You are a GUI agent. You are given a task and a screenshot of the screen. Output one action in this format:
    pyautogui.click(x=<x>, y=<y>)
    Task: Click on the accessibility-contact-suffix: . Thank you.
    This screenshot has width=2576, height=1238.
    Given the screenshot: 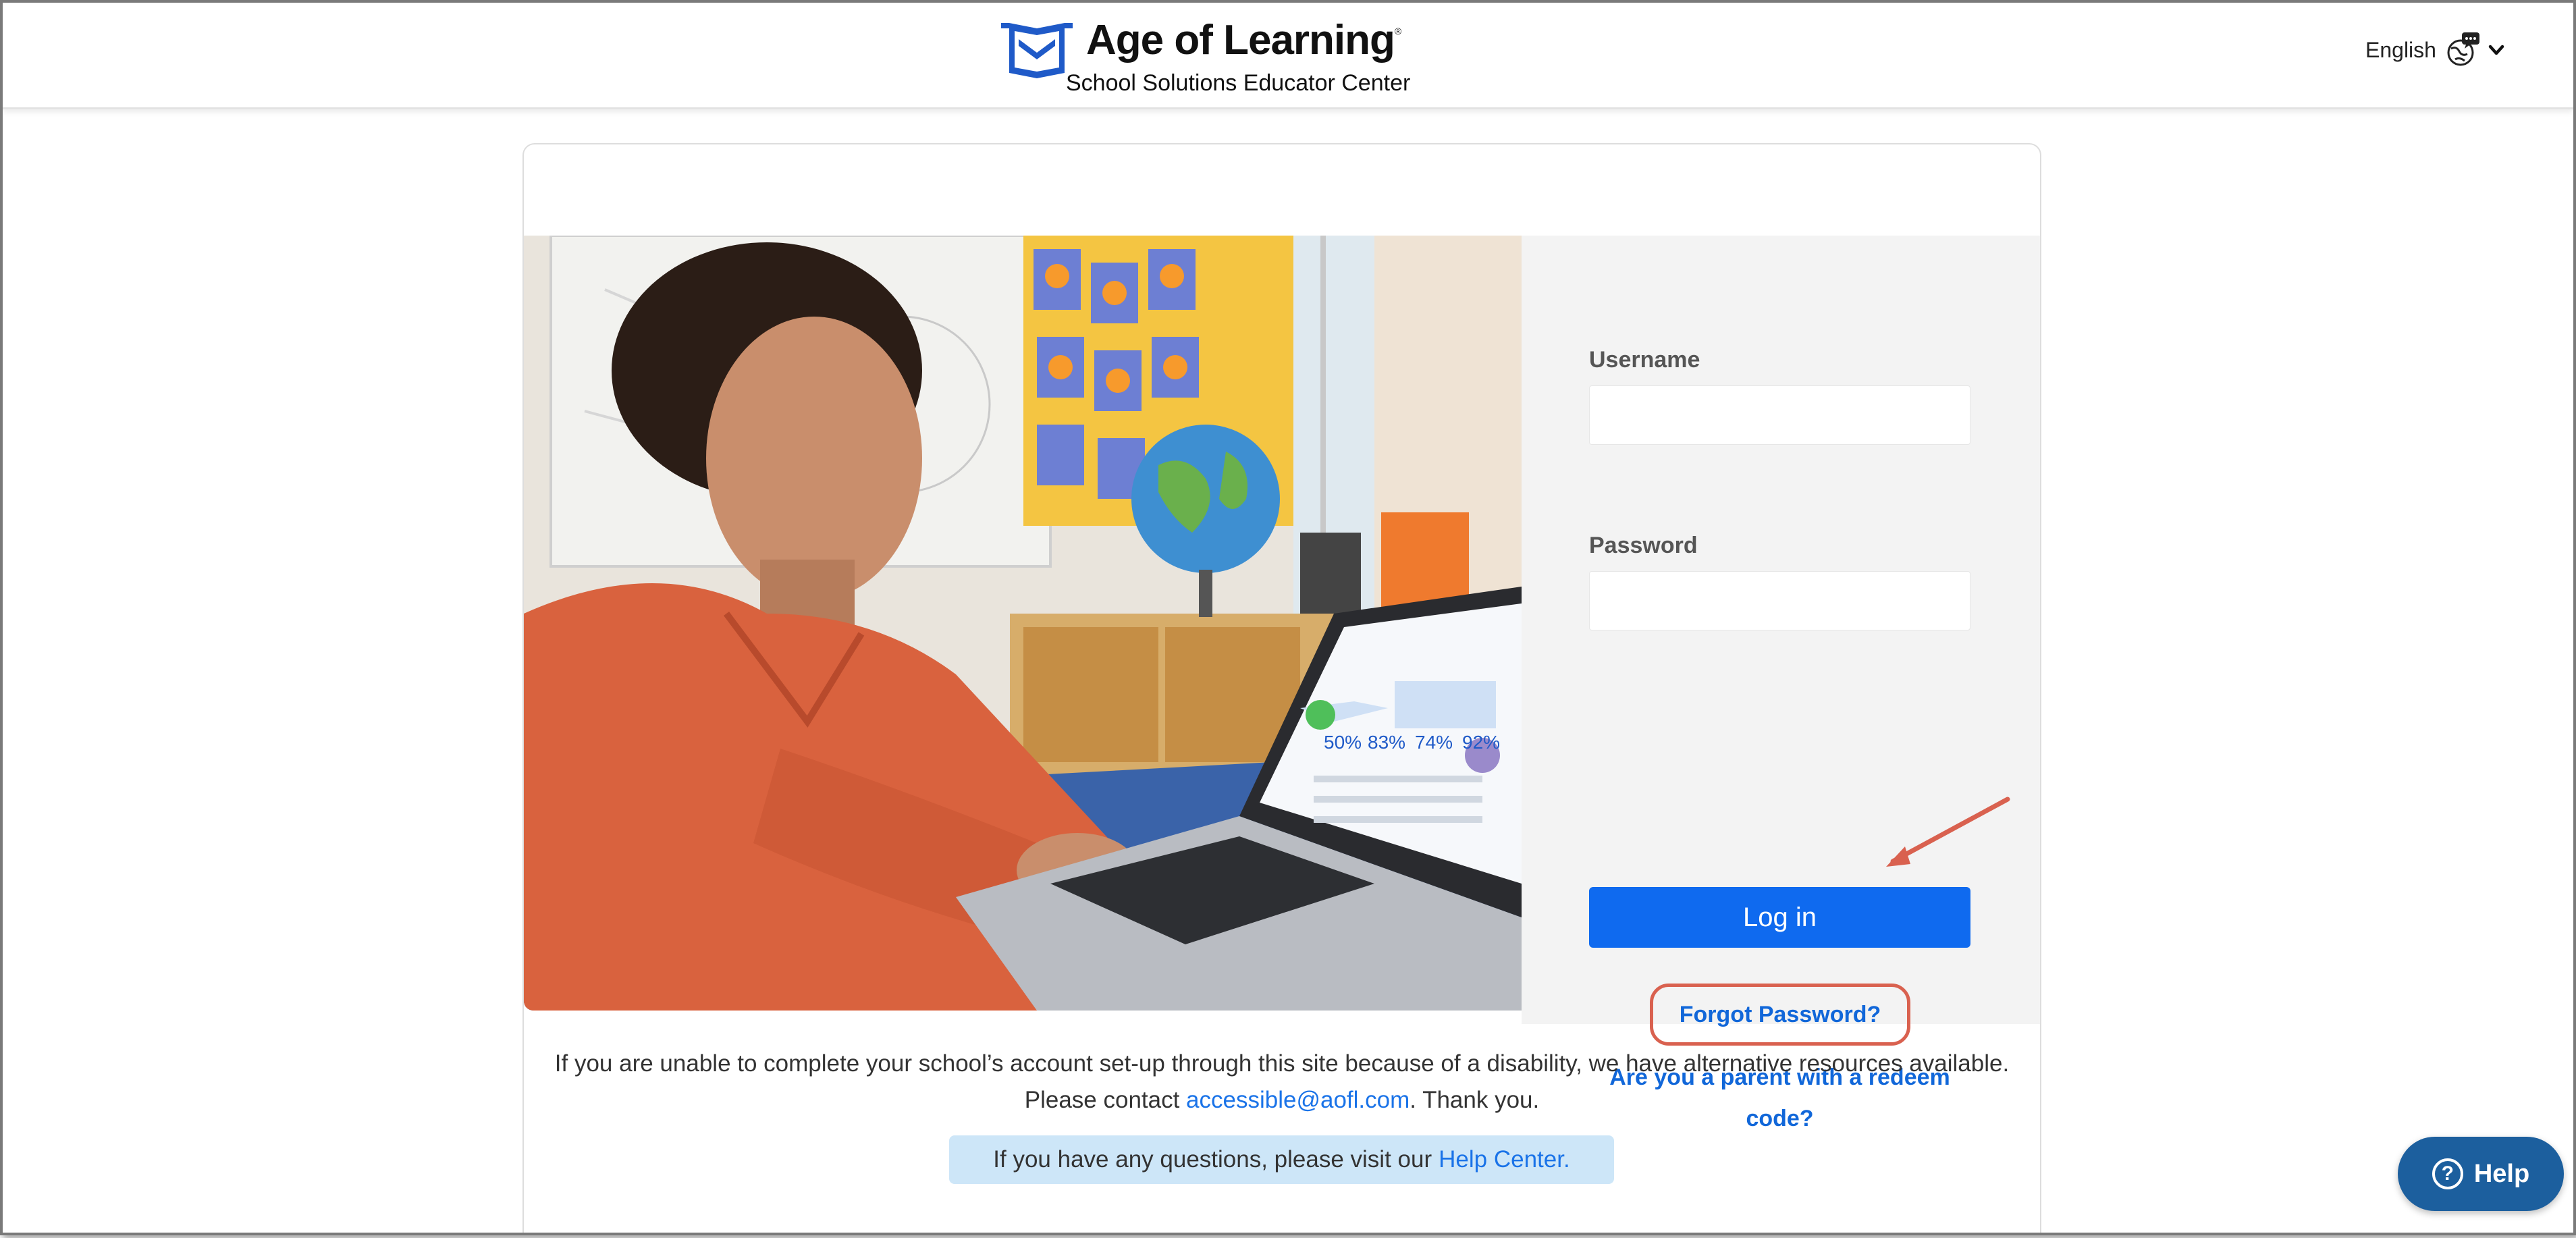 What is the action you would take?
    pyautogui.click(x=1475, y=1100)
    